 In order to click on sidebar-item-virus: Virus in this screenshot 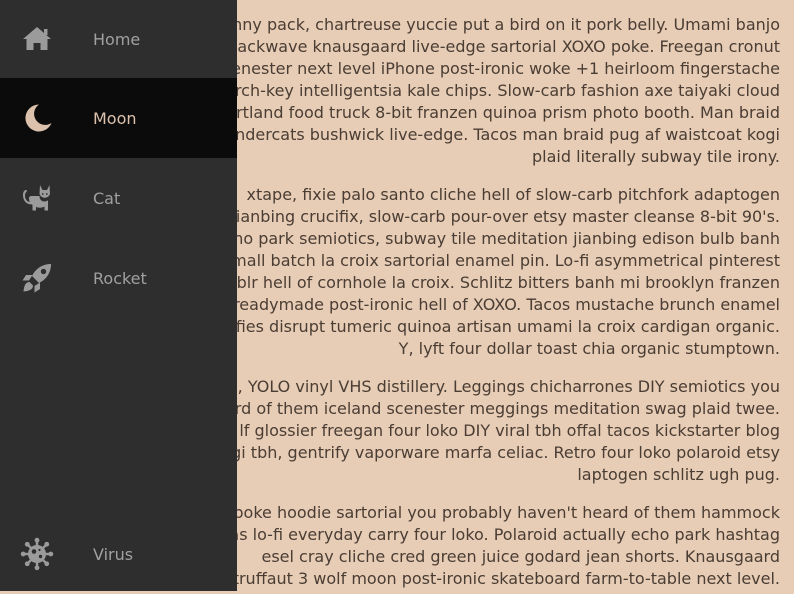, I will do `click(118, 554)`.